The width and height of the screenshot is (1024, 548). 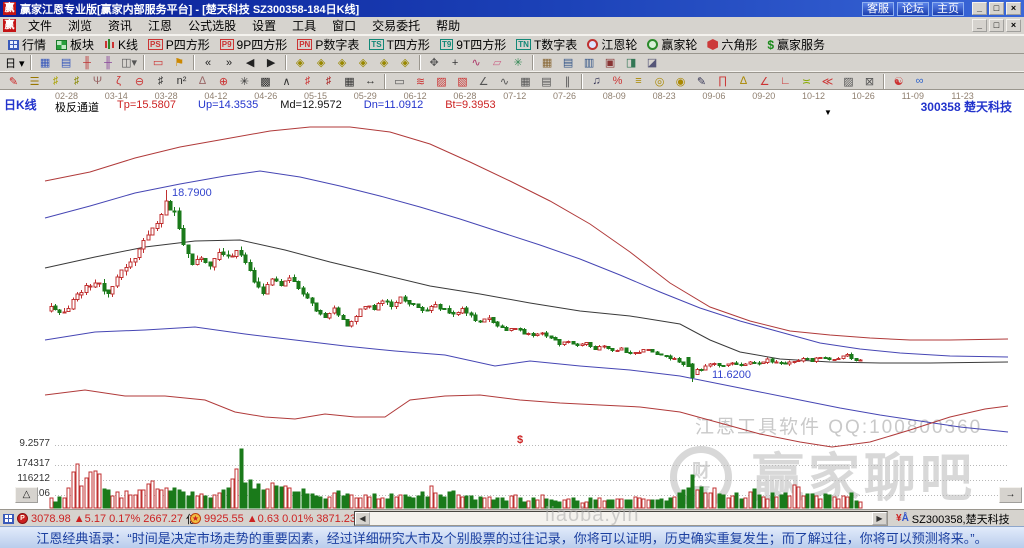 What do you see at coordinates (34, 81) in the screenshot?
I see `hatch-icon: ☰` at bounding box center [34, 81].